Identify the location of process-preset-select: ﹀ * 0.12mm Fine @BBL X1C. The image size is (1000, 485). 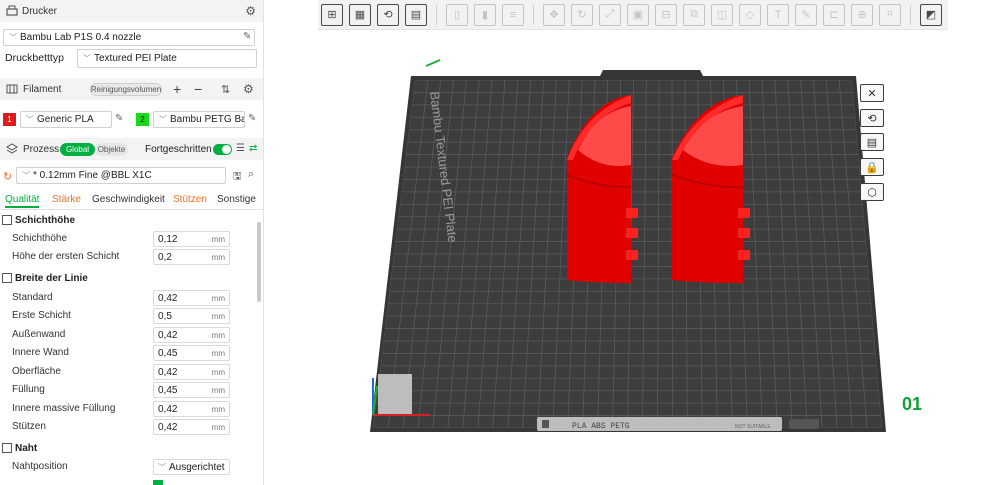
(121, 175).